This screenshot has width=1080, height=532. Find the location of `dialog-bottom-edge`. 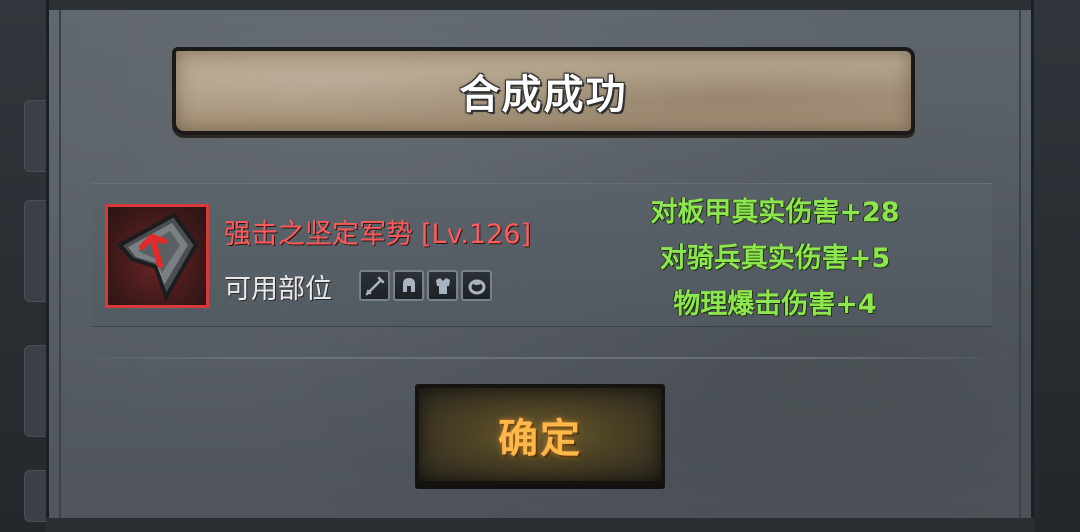

dialog-bottom-edge is located at coordinates (540, 525).